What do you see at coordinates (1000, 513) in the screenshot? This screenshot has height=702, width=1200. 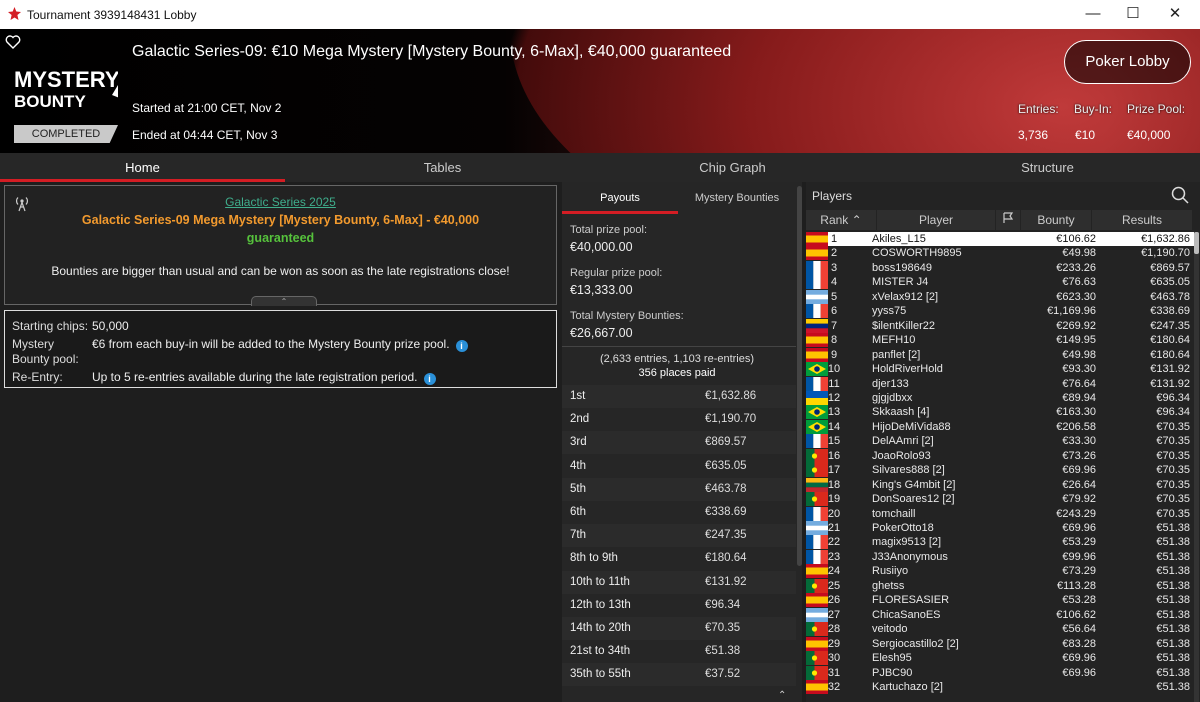 I see `player-row: 20 tomchaill €243.29 €70.35` at bounding box center [1000, 513].